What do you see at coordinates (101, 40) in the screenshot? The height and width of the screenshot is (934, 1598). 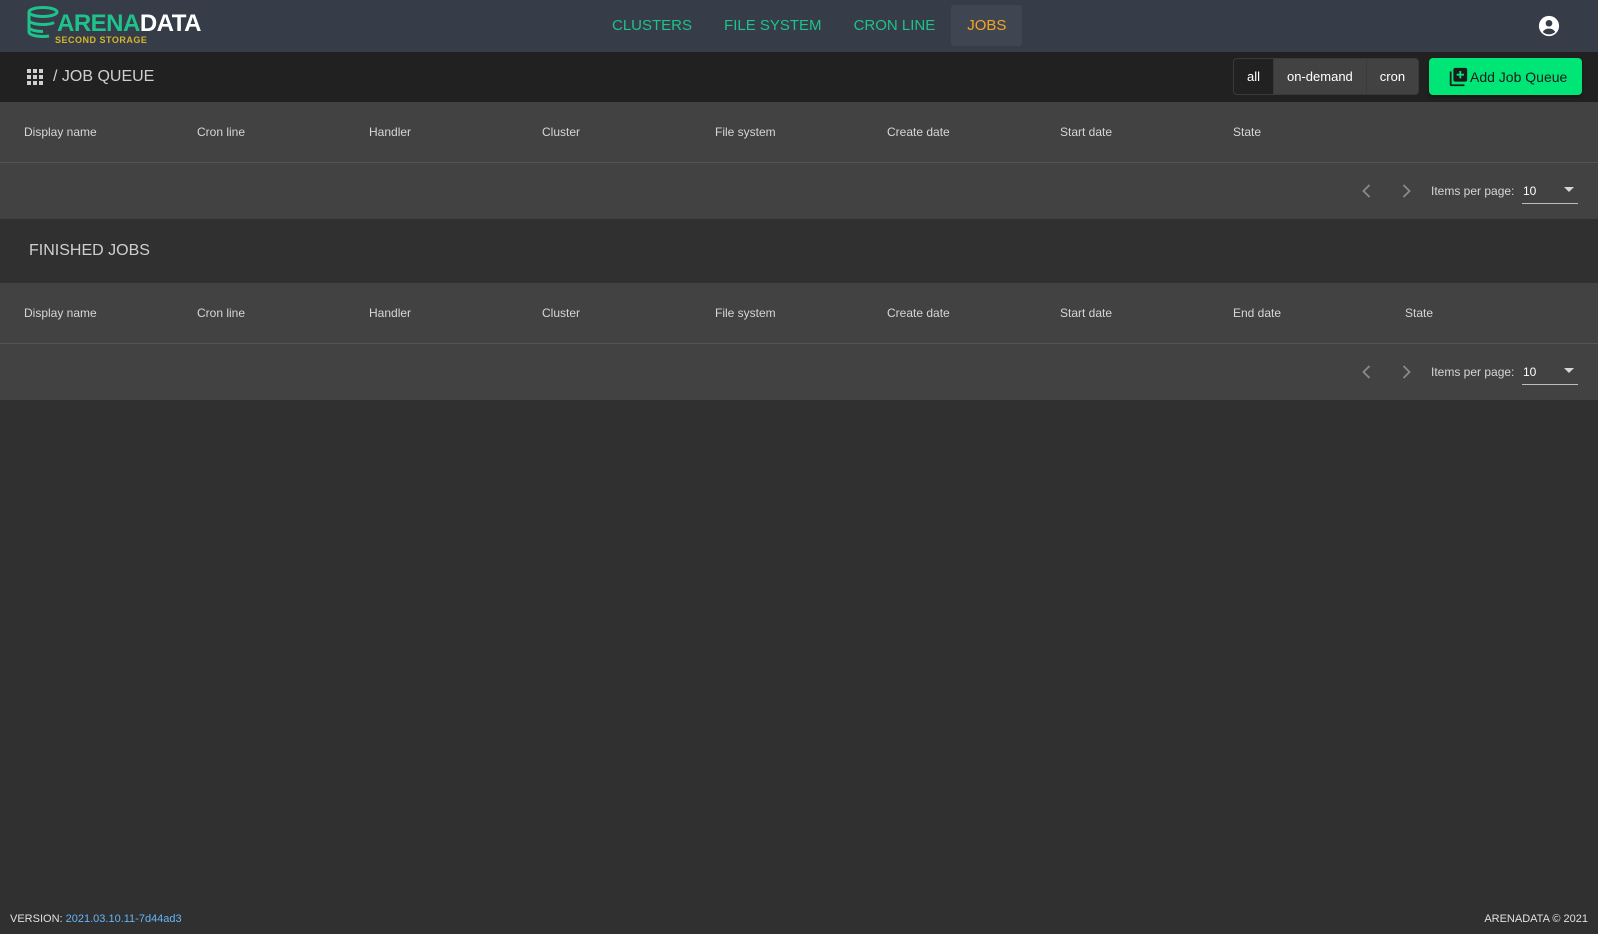 I see `logo-subtitle: SECOND STORAGE` at bounding box center [101, 40].